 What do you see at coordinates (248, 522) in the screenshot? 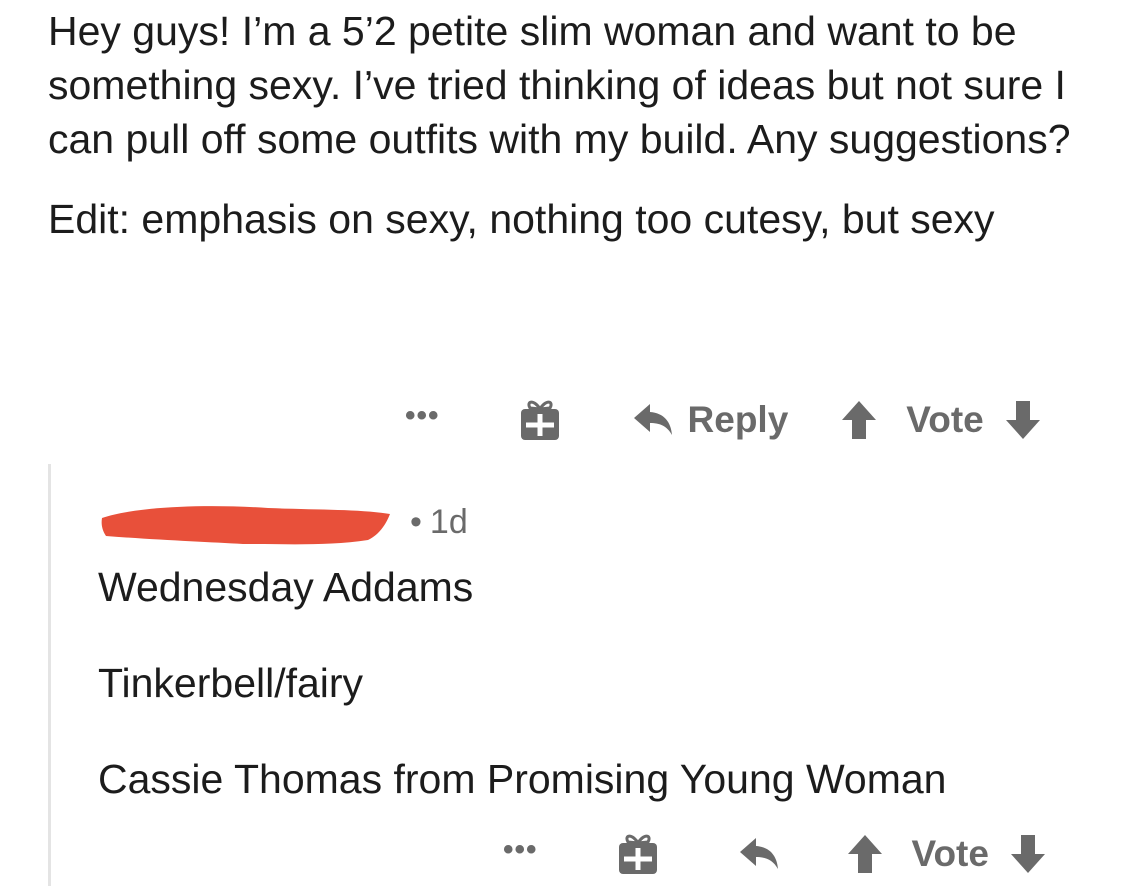
I see `redacted-username` at bounding box center [248, 522].